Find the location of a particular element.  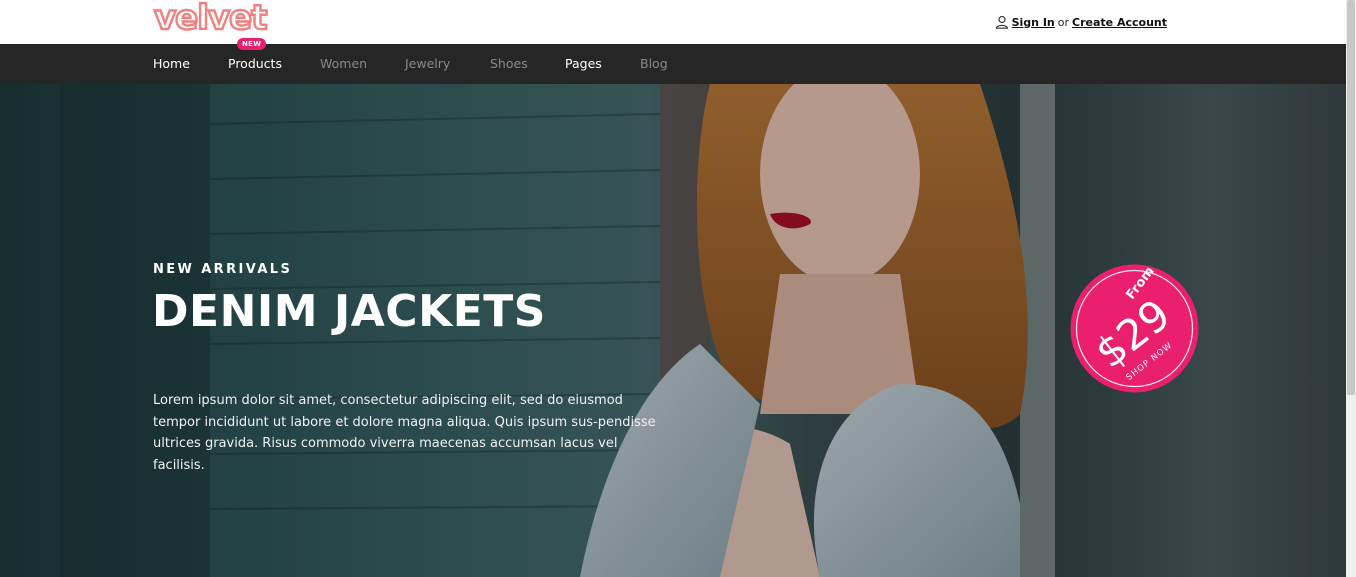

logo-text: velvet is located at coordinates (210, 19).